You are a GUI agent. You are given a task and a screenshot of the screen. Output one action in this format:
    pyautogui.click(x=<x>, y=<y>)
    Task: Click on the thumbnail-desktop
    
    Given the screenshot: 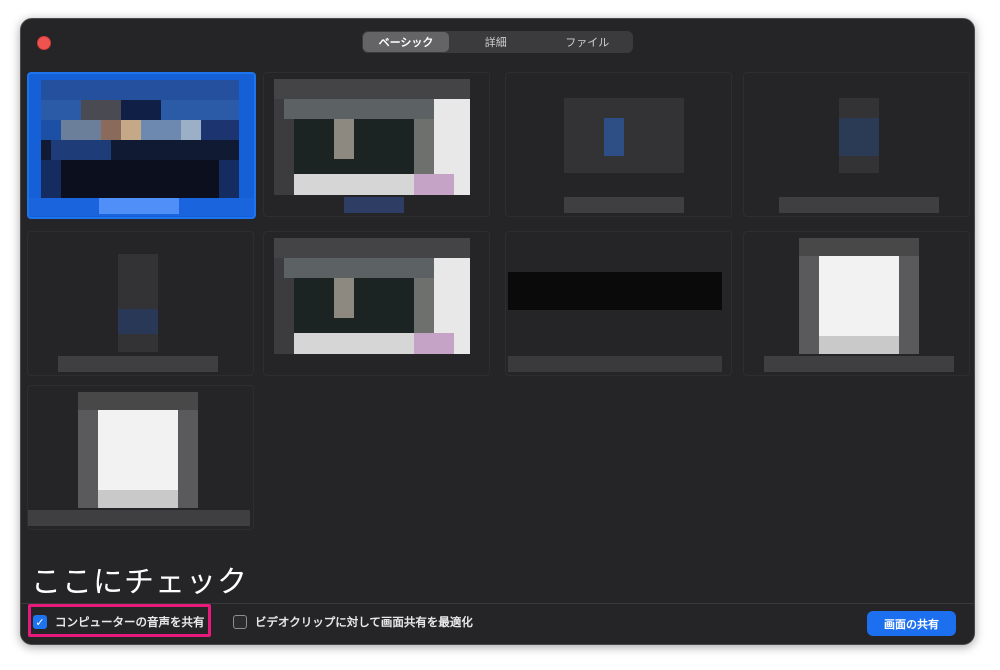 What is the action you would take?
    pyautogui.click(x=141, y=145)
    